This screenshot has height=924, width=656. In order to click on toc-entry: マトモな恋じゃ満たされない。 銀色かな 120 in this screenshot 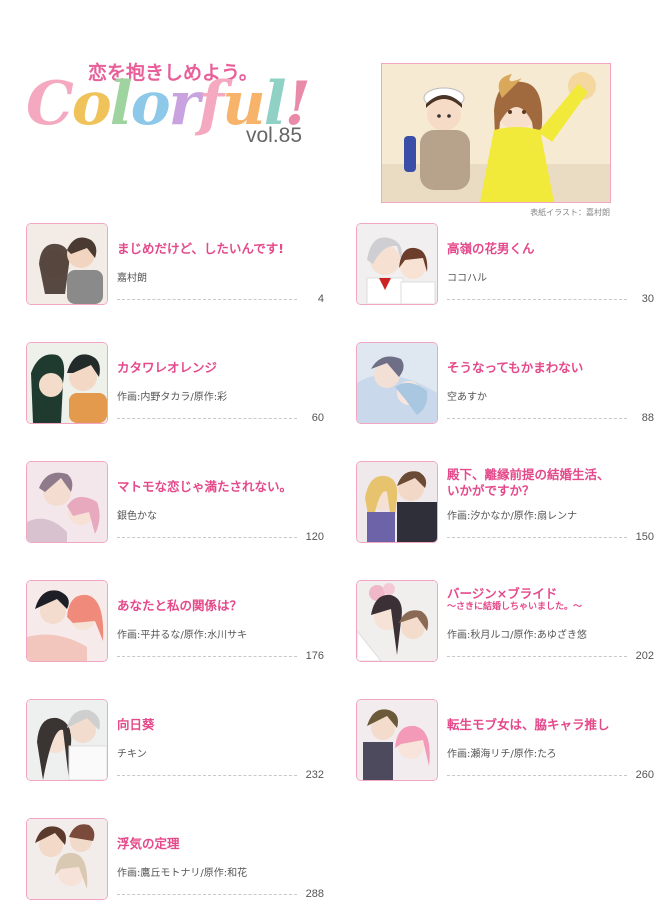, I will do `click(175, 503)`.